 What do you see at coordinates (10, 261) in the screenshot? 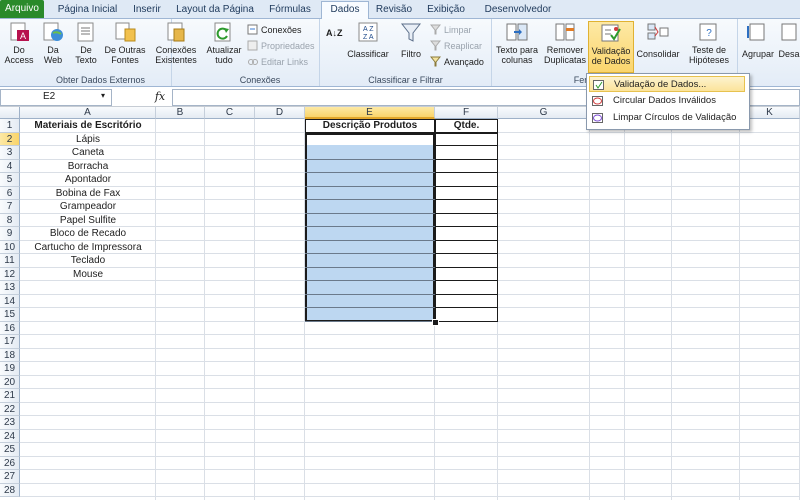
I see `row-header-11: 11` at bounding box center [10, 261].